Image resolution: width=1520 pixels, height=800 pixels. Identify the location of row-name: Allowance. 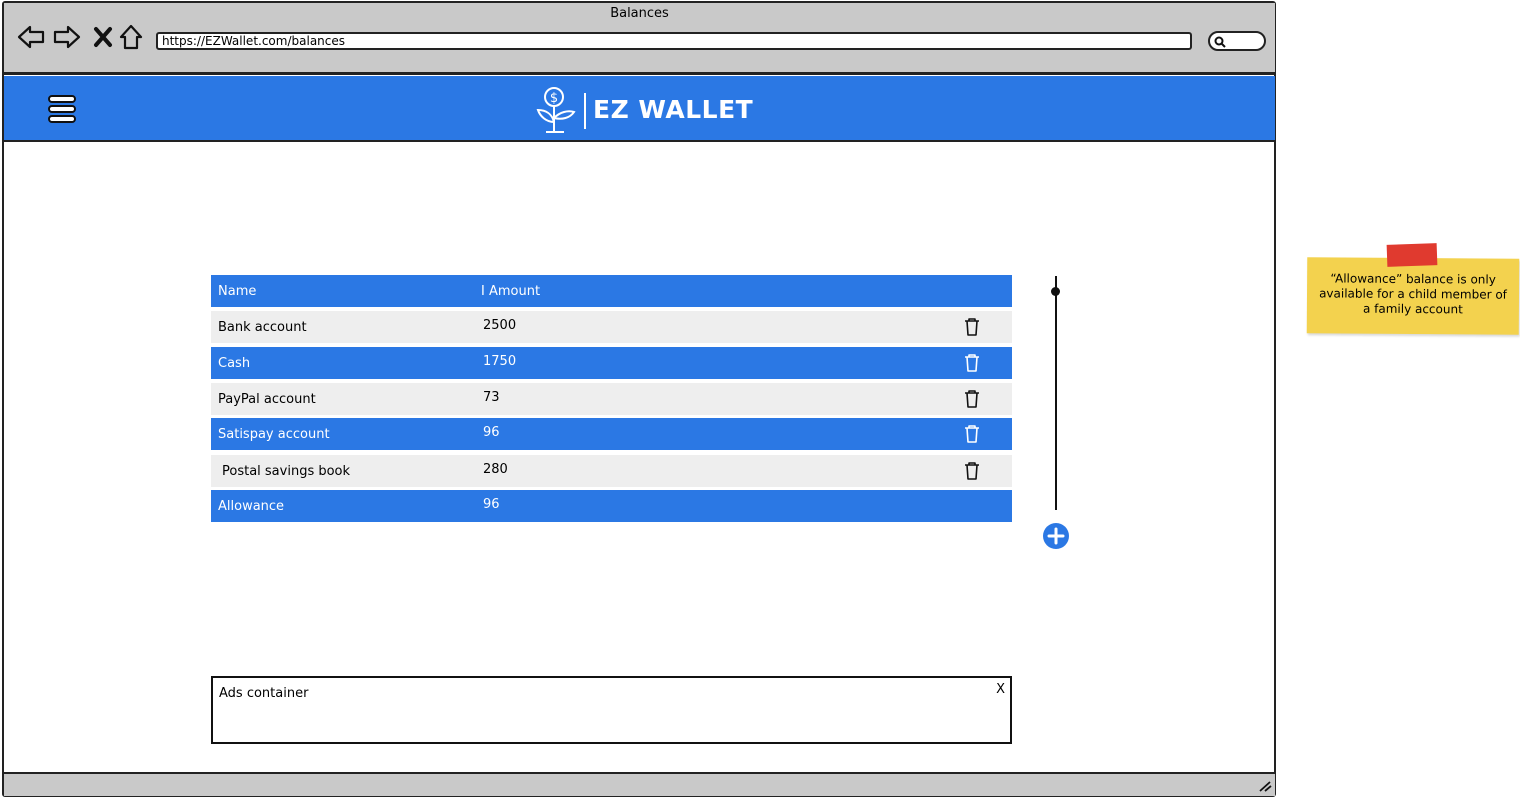
(251, 506).